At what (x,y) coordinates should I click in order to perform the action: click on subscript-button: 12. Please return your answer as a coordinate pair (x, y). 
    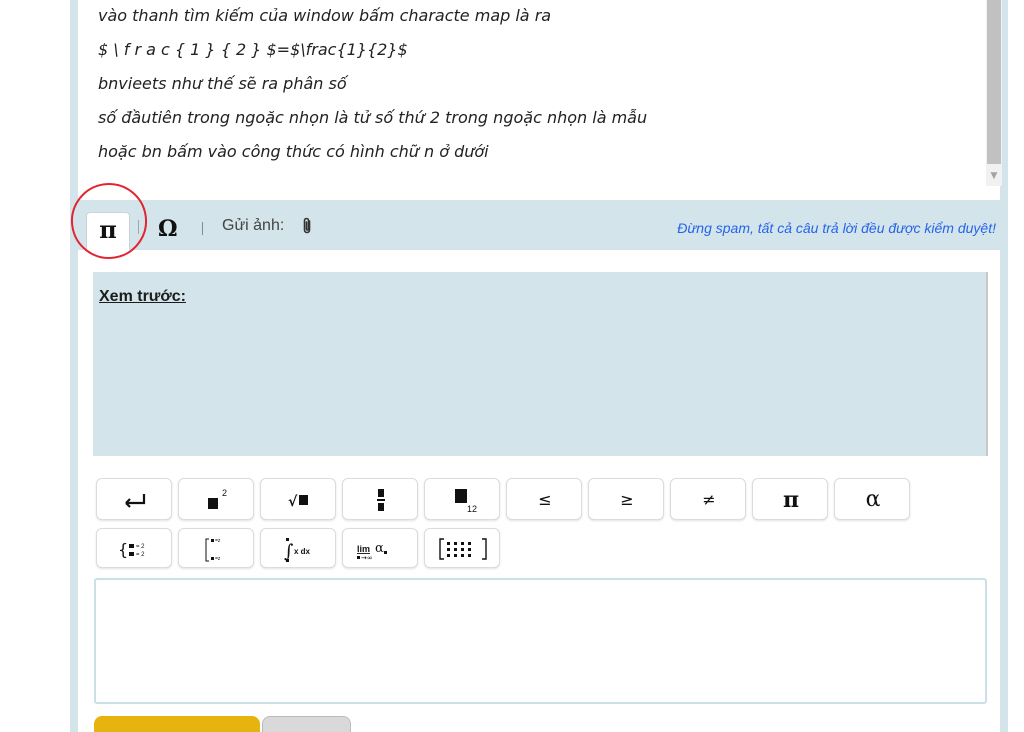
    Looking at the image, I should click on (462, 499).